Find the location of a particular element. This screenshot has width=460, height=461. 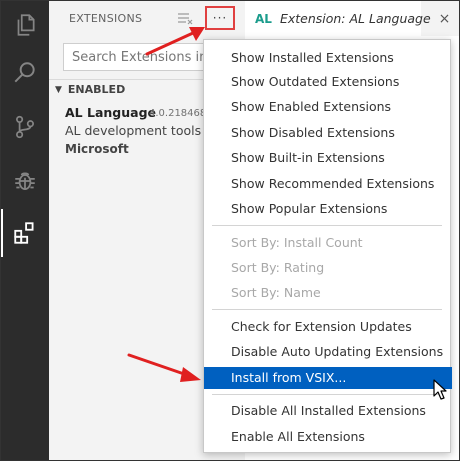

menu-item-show-enabled: Show Enabled Extensions is located at coordinates (328, 107).